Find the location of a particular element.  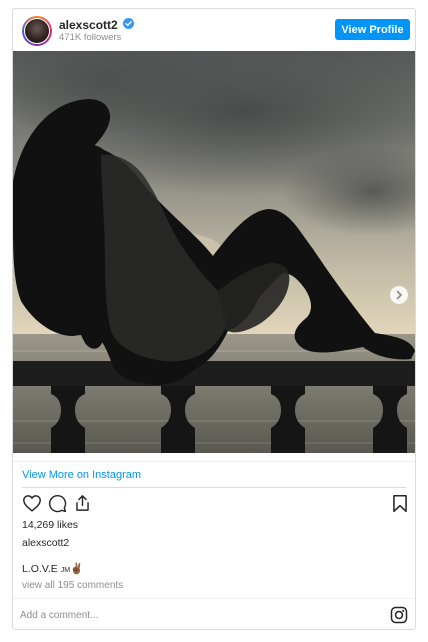

follower-count: 471K followers is located at coordinates (90, 37).